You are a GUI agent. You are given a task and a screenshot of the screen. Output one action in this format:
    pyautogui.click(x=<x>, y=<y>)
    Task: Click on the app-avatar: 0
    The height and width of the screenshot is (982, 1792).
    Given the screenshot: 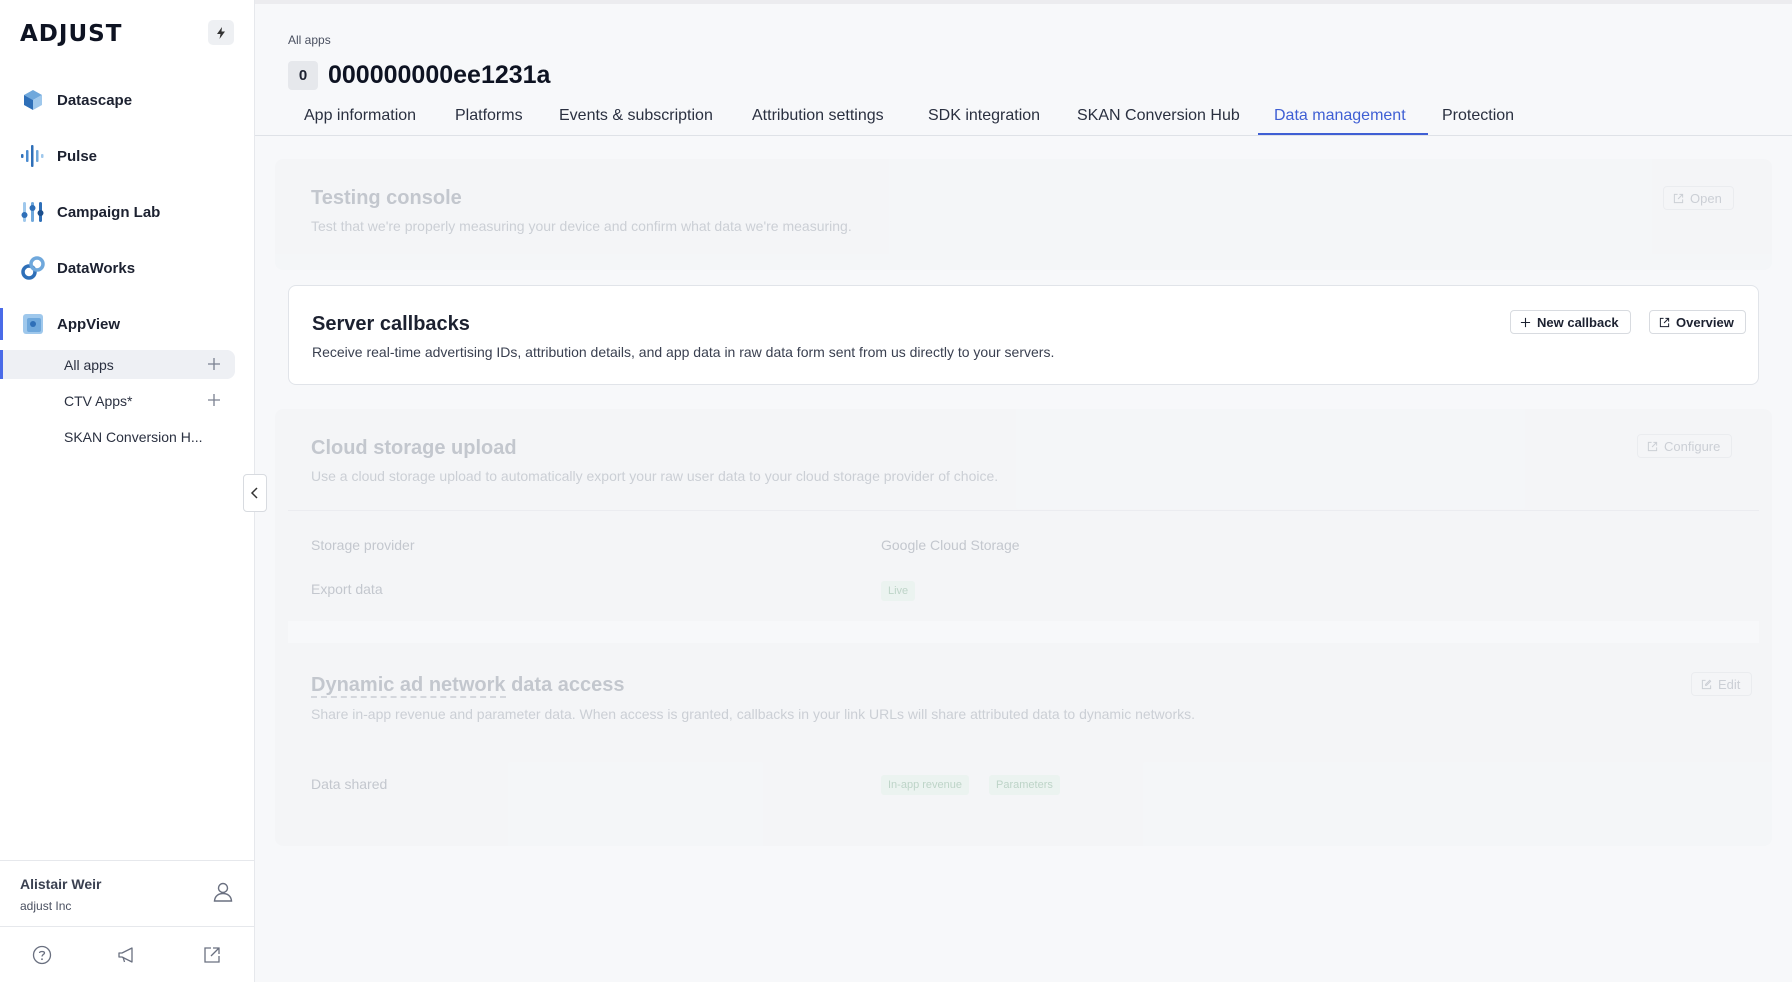 What is the action you would take?
    pyautogui.click(x=303, y=75)
    